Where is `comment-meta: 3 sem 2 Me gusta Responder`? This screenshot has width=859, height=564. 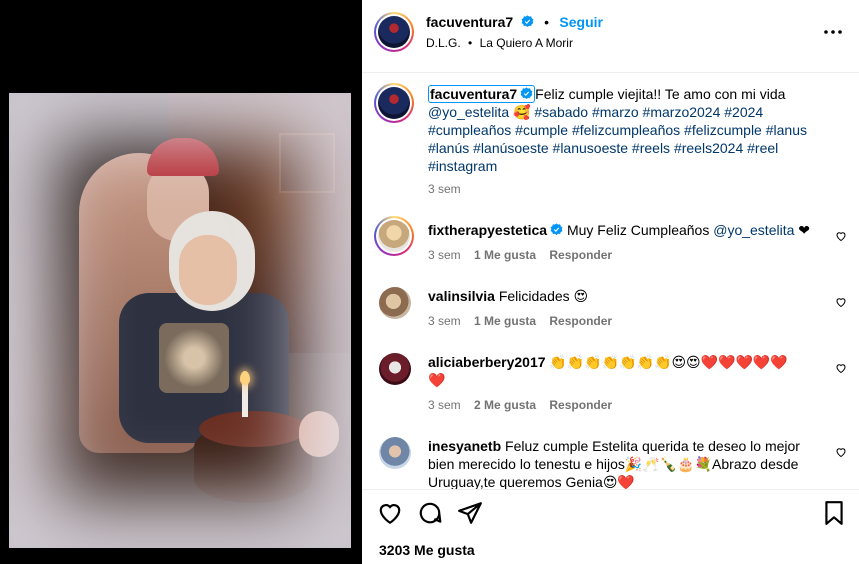
comment-meta: 3 sem 2 Me gusta Responder is located at coordinates (520, 405).